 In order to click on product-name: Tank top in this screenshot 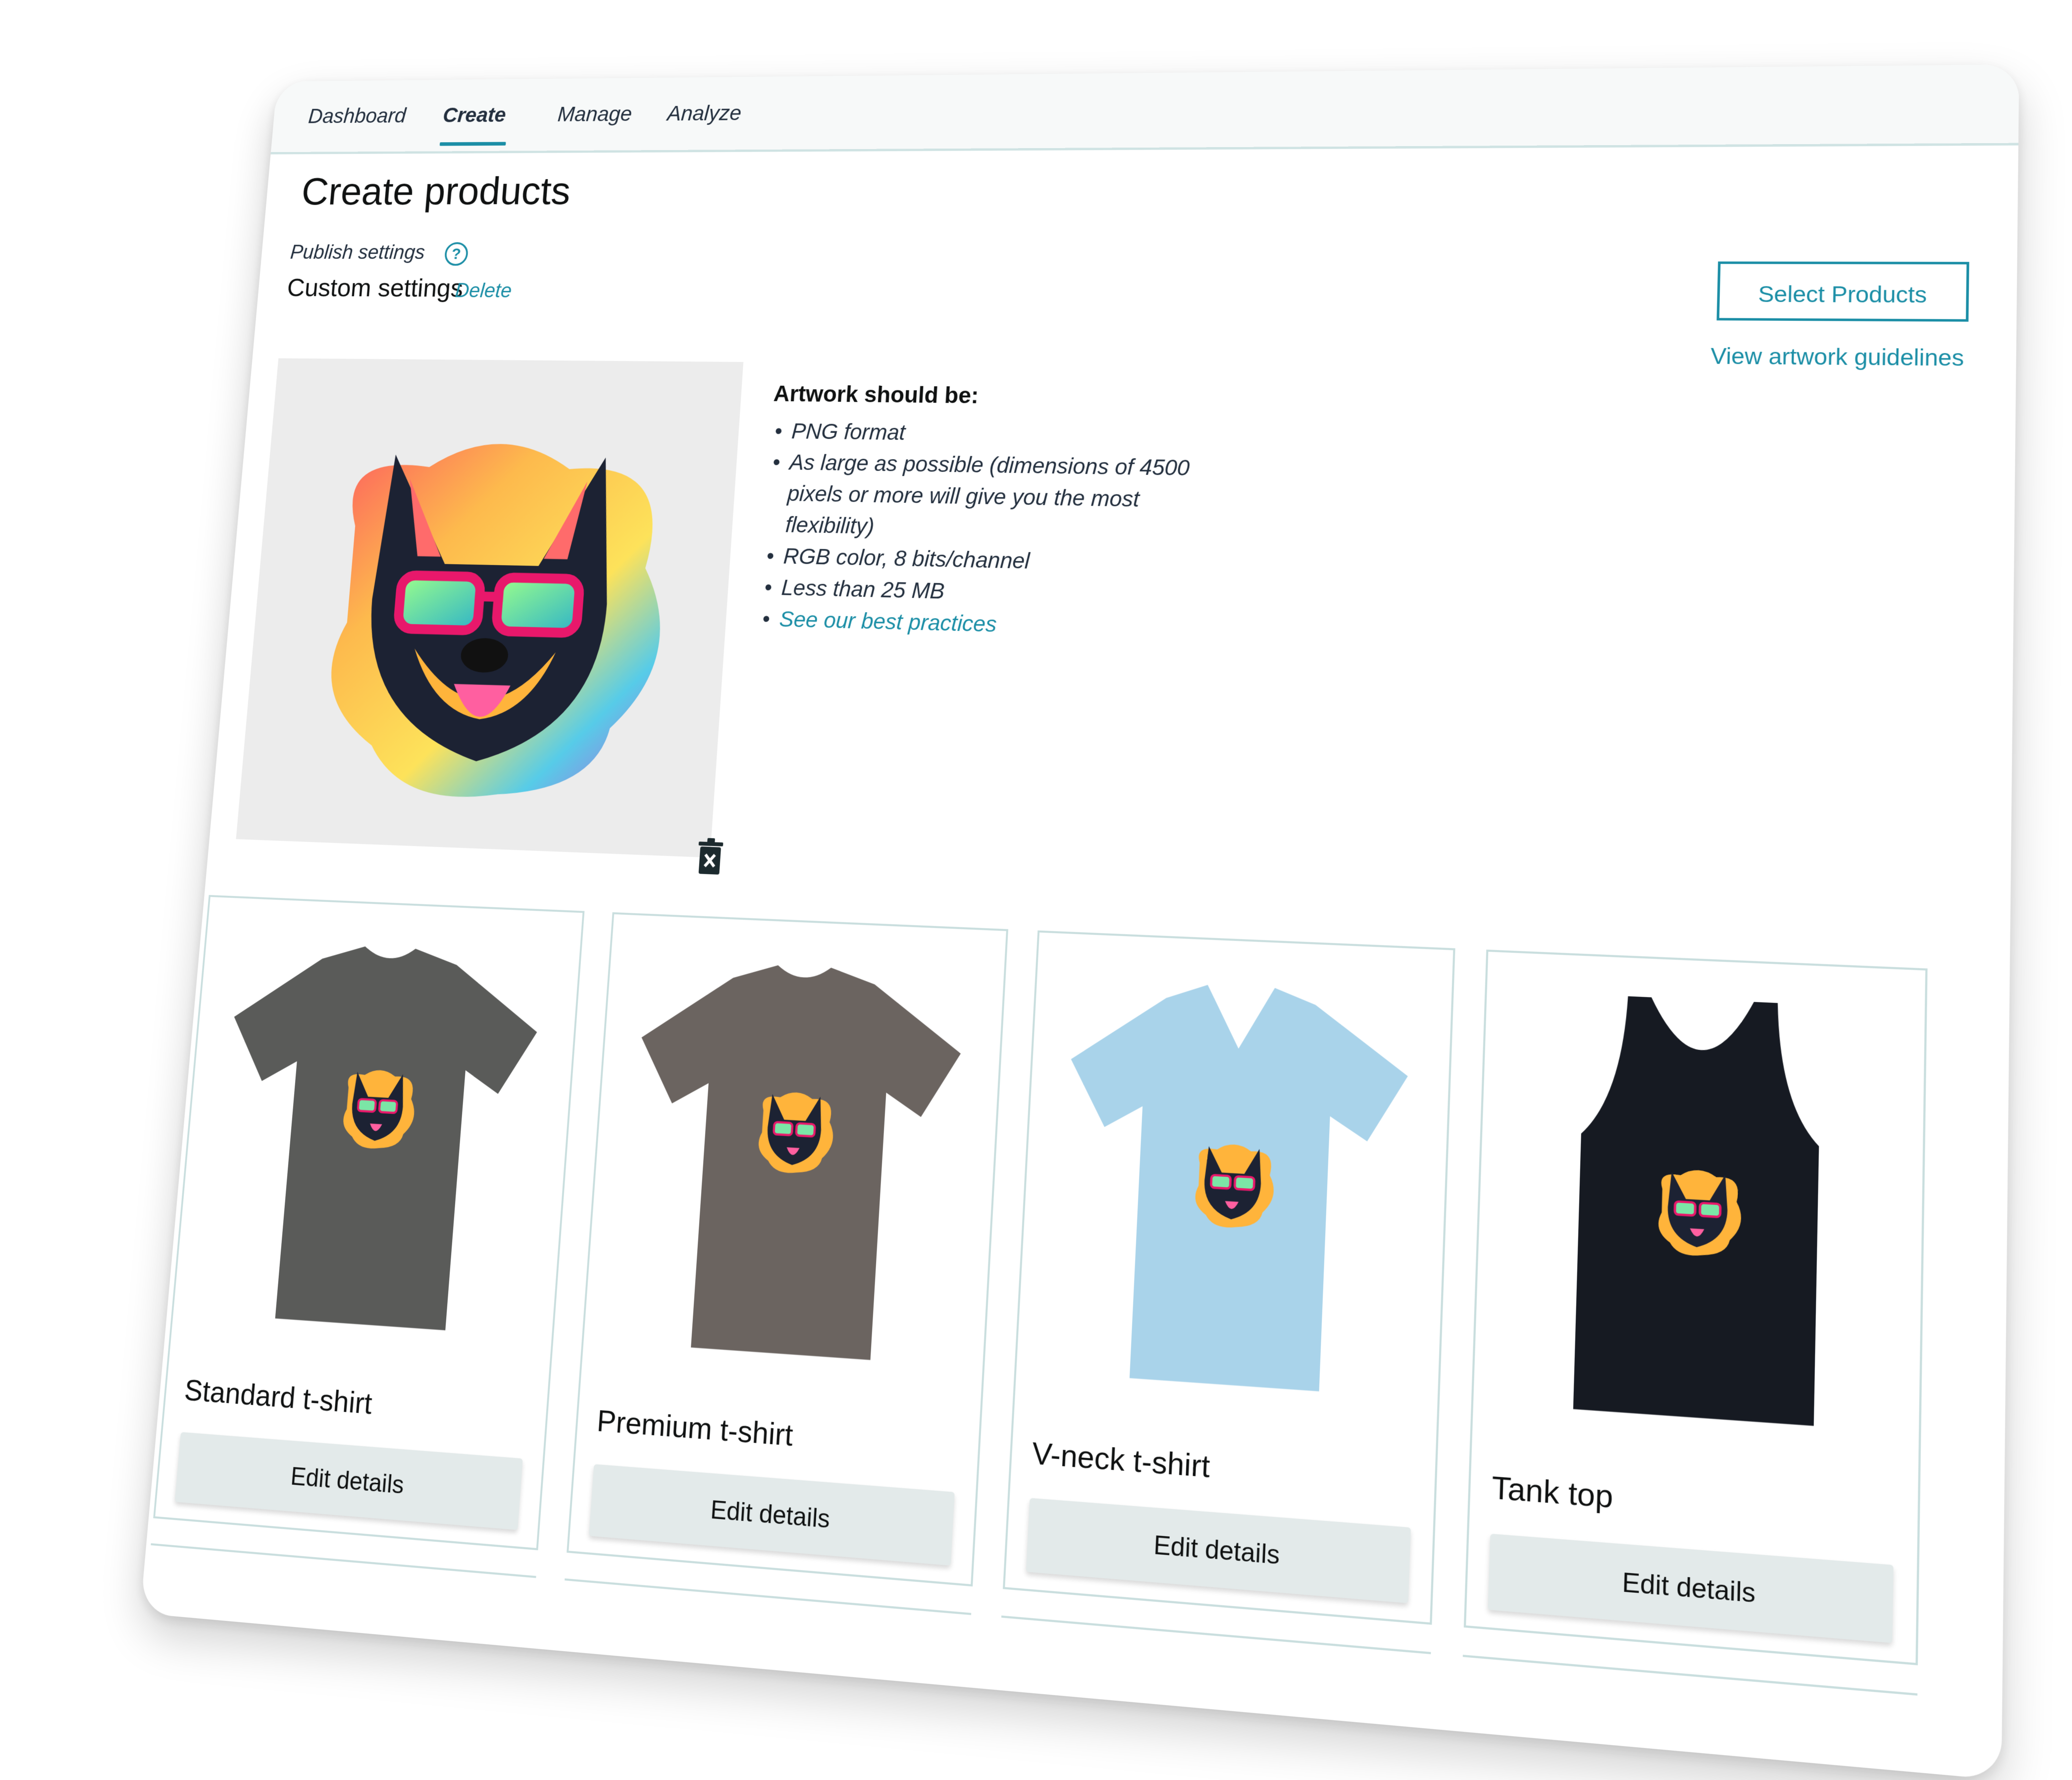, I will do `click(1553, 1492)`.